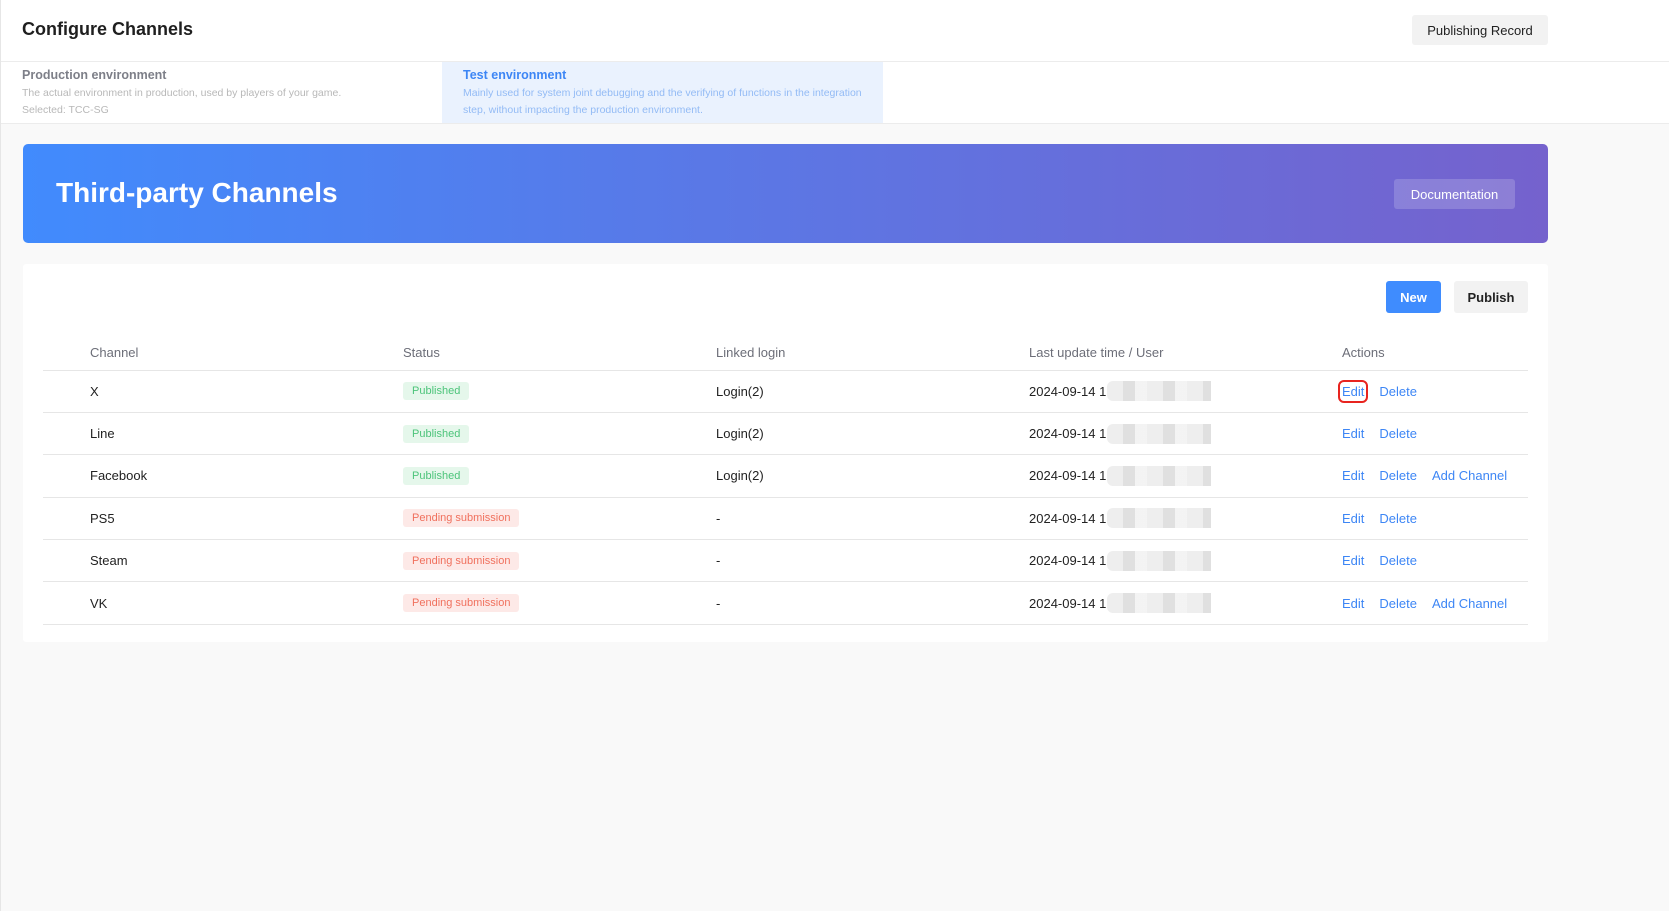  I want to click on channel-name: Line, so click(223, 434).